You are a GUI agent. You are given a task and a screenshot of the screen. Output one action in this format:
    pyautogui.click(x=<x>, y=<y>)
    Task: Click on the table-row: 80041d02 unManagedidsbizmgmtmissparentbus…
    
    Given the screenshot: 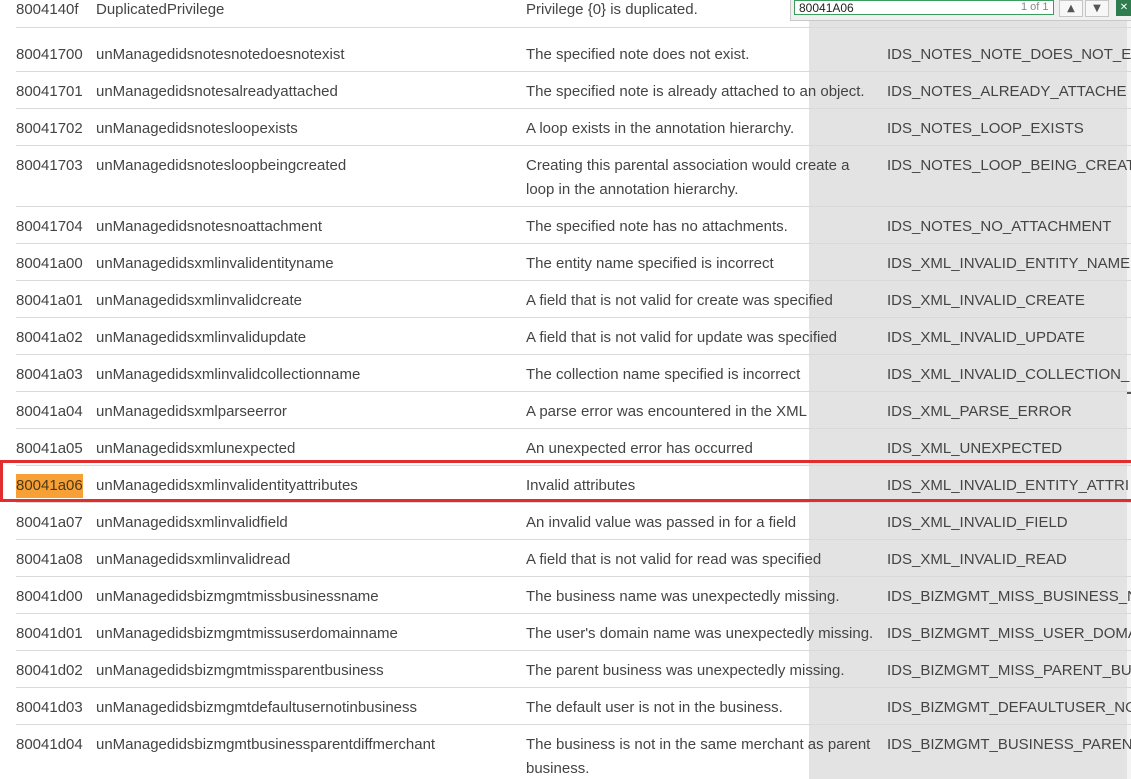 What is the action you would take?
    pyautogui.click(x=573, y=669)
    